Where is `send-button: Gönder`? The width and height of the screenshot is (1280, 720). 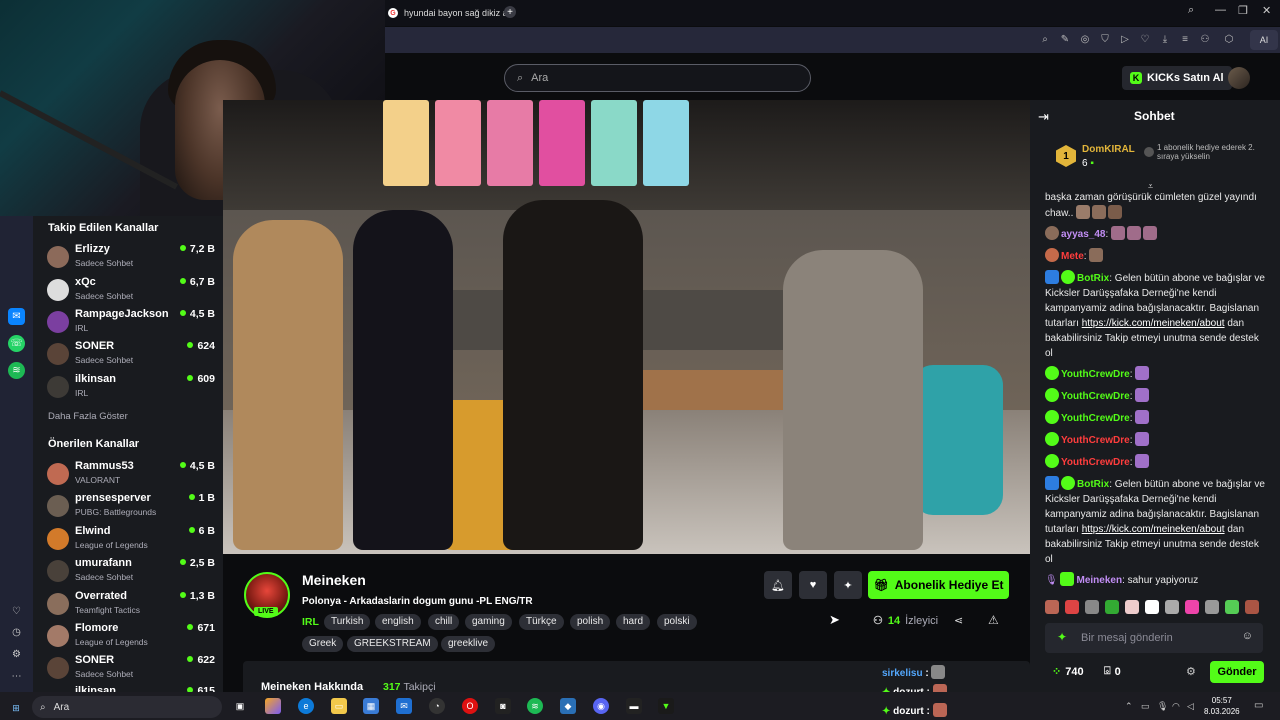
send-button: Gönder is located at coordinates (1237, 672).